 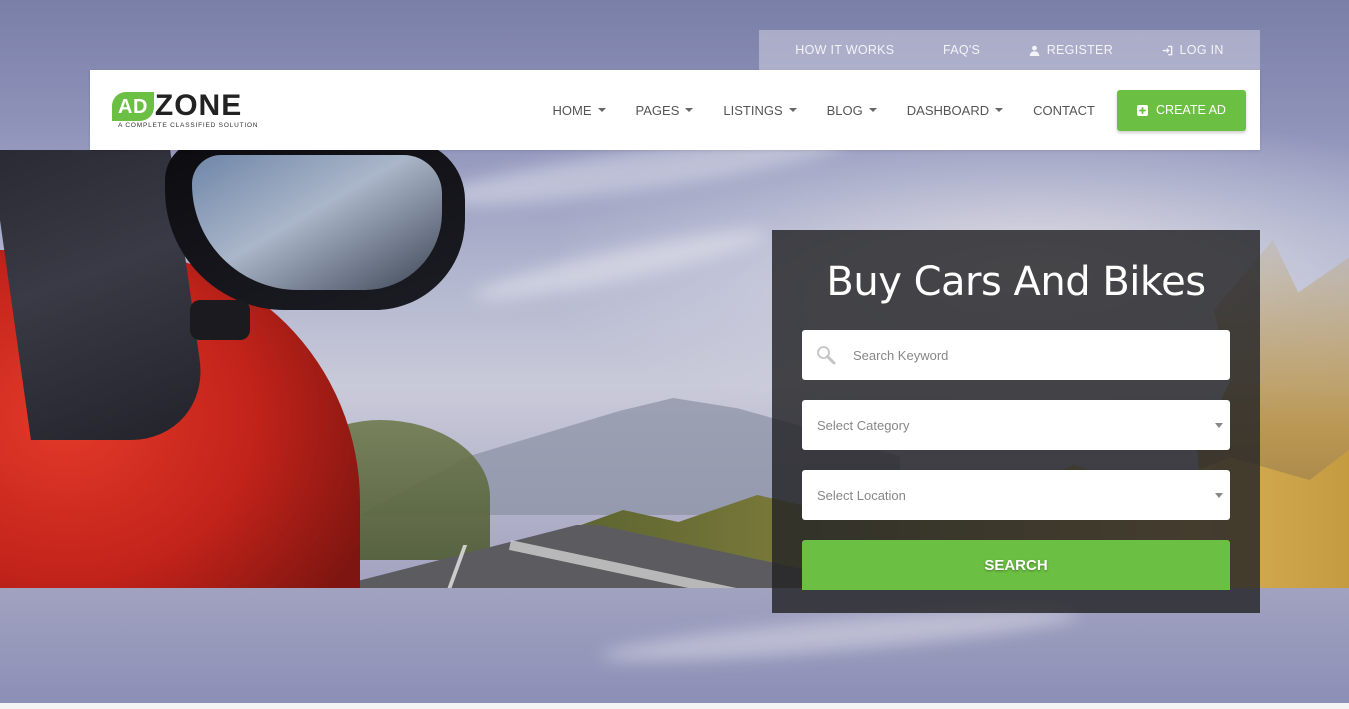 I want to click on nav-dashboard: Dashboard, so click(x=955, y=110).